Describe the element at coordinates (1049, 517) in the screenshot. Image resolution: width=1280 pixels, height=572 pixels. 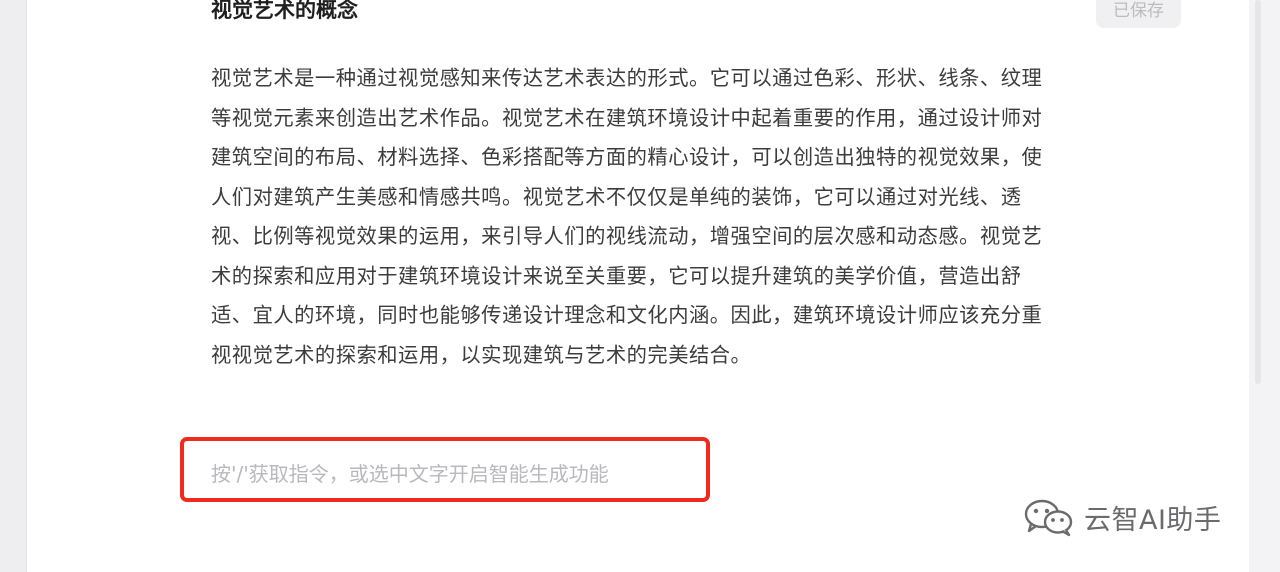
I see `wechat-icon` at that location.